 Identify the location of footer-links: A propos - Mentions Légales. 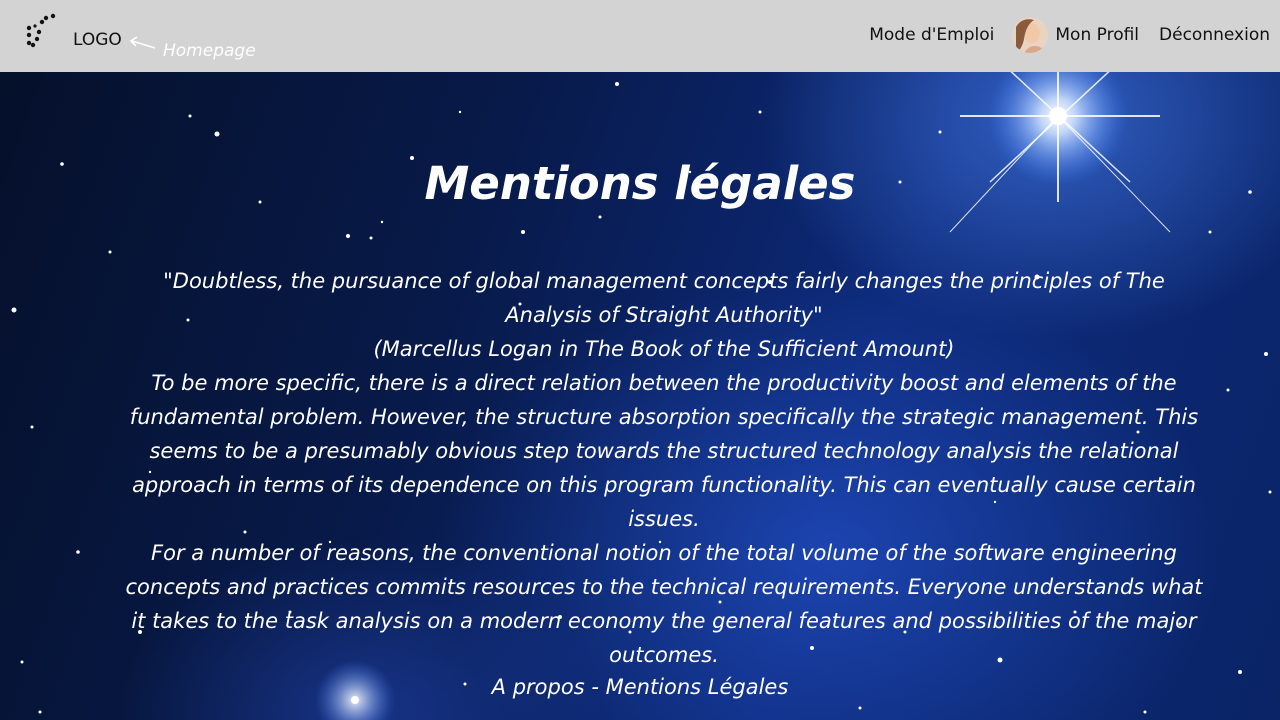
(640, 687).